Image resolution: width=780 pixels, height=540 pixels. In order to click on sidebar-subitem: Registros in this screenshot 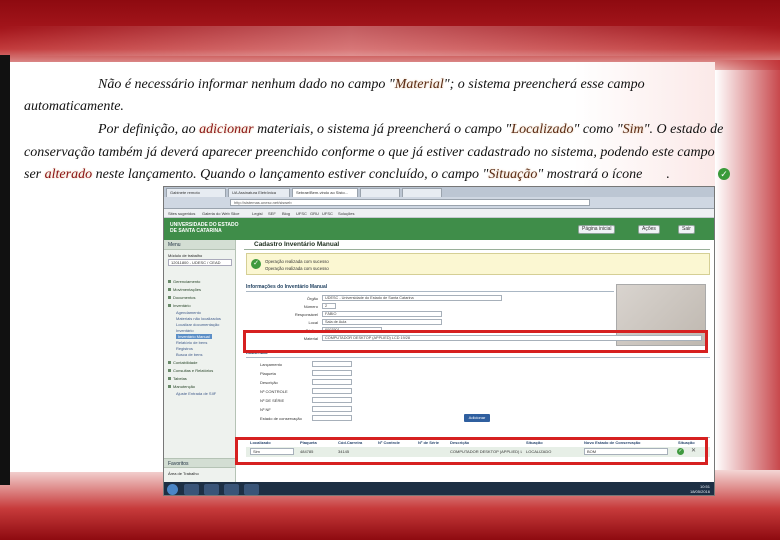, I will do `click(184, 348)`.